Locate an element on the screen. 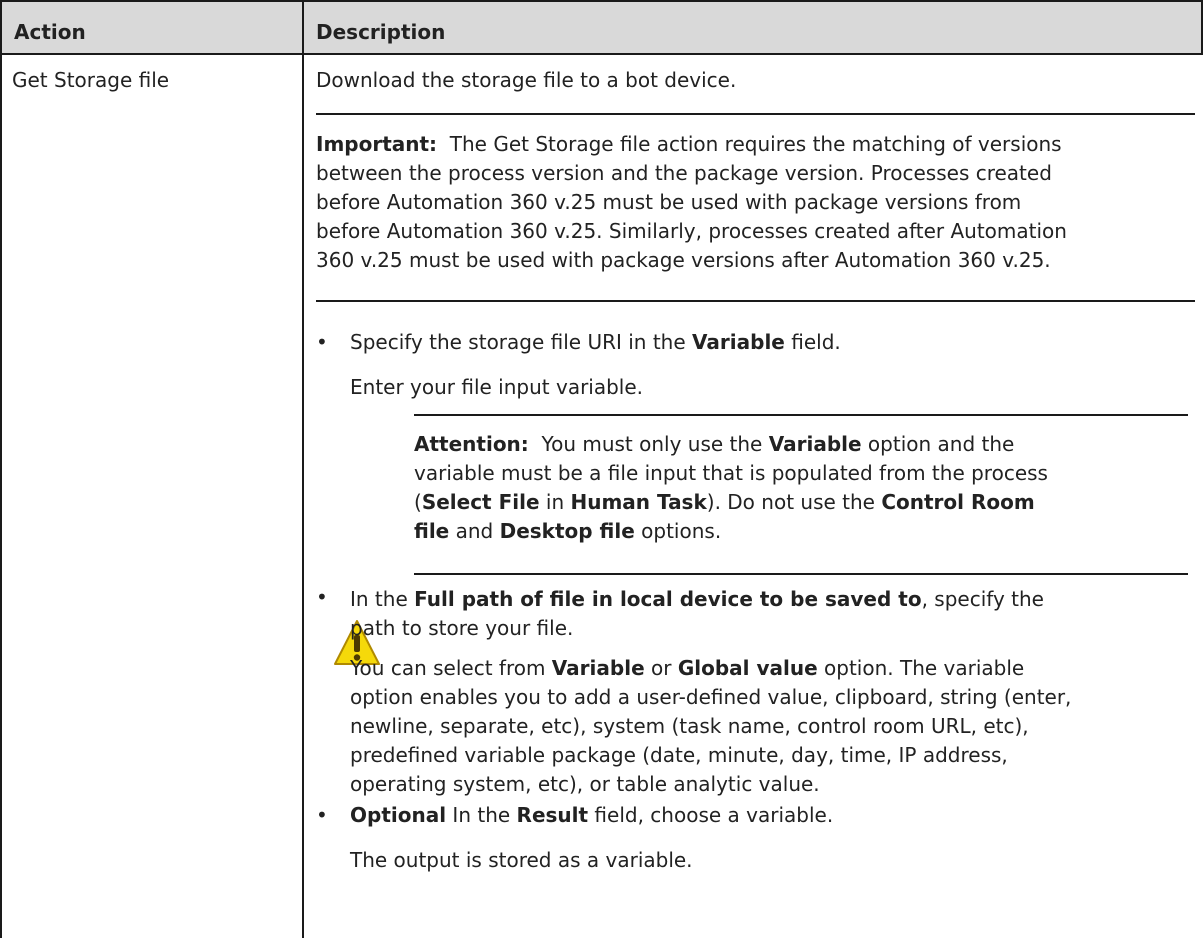 Image resolution: width=1204 pixels, height=938 pixels. attention-text: ( is located at coordinates (418, 502).